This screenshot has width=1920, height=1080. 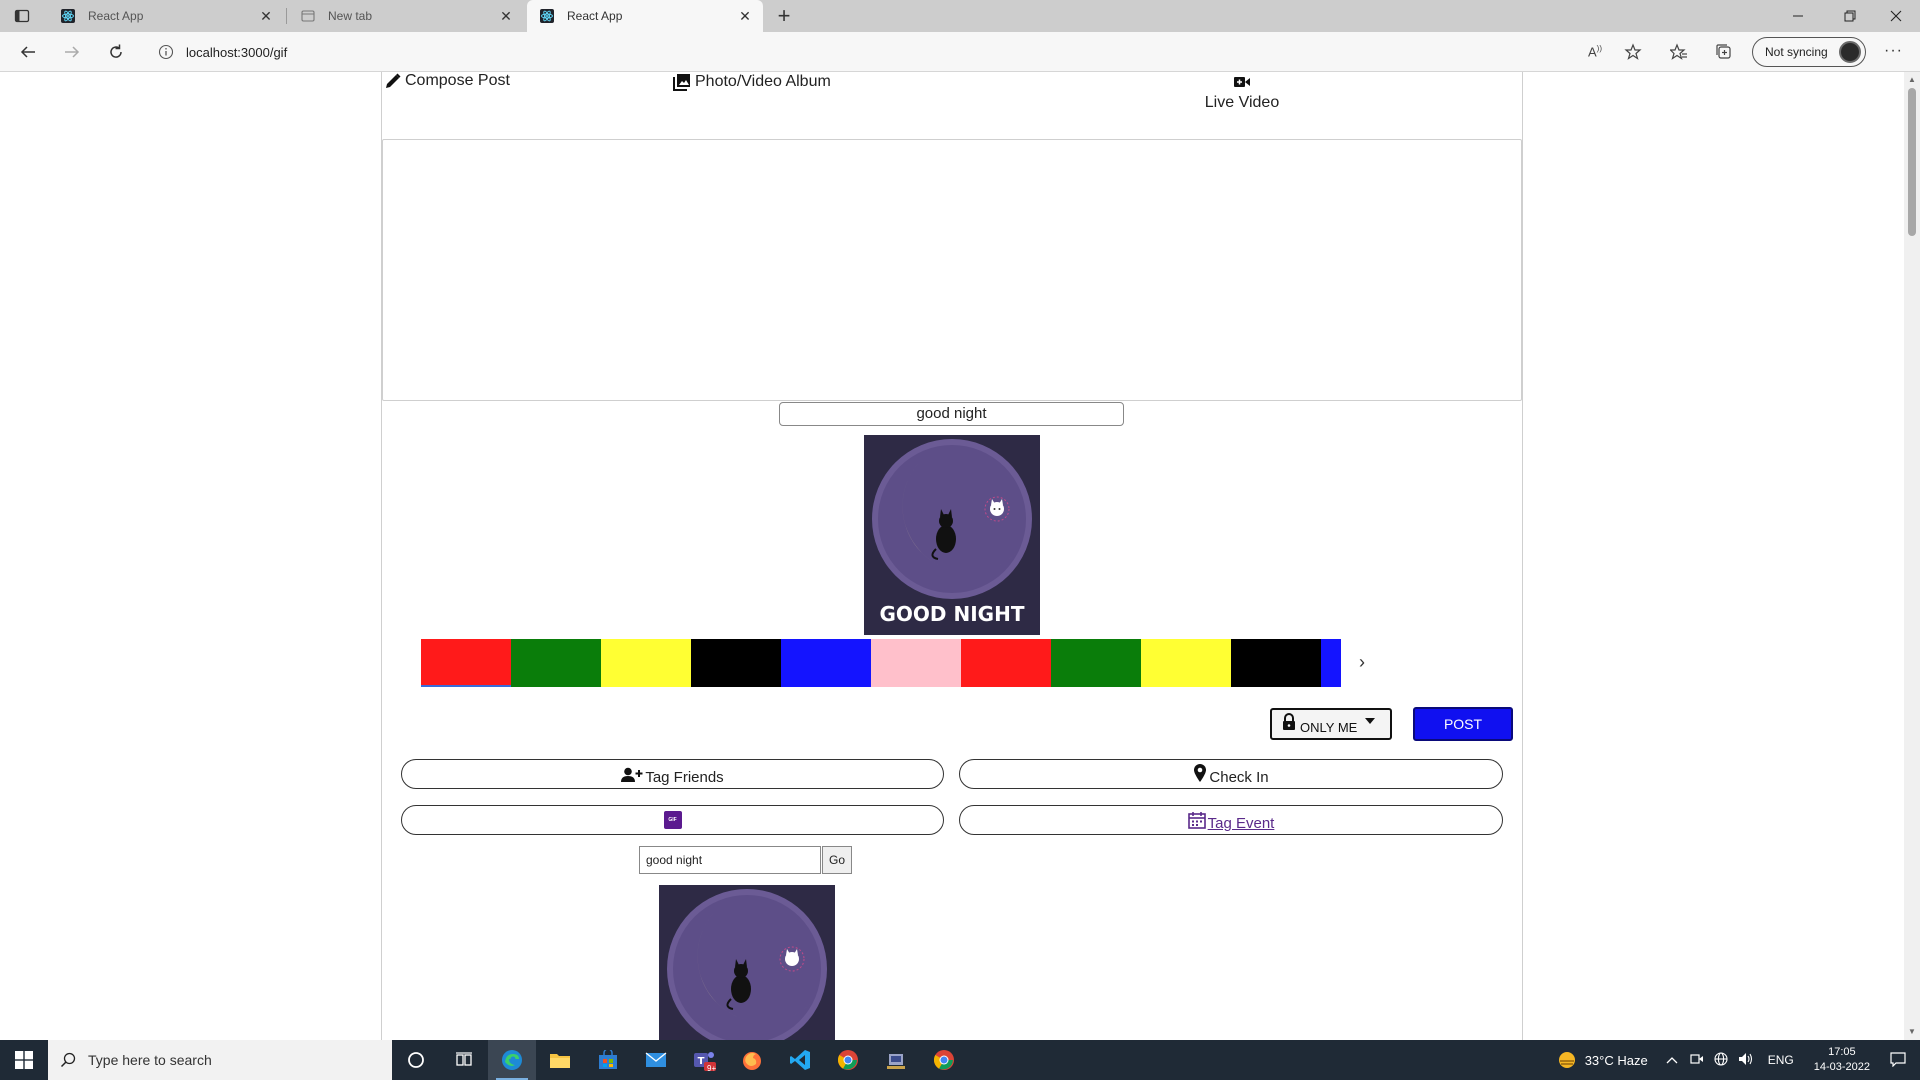 What do you see at coordinates (1850, 18) in the screenshot?
I see `restore-icon` at bounding box center [1850, 18].